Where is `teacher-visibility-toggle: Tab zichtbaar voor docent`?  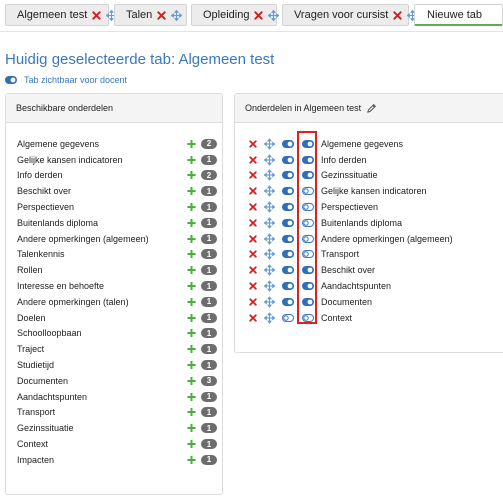 teacher-visibility-toggle: Tab zichtbaar voor docent is located at coordinates (66, 80).